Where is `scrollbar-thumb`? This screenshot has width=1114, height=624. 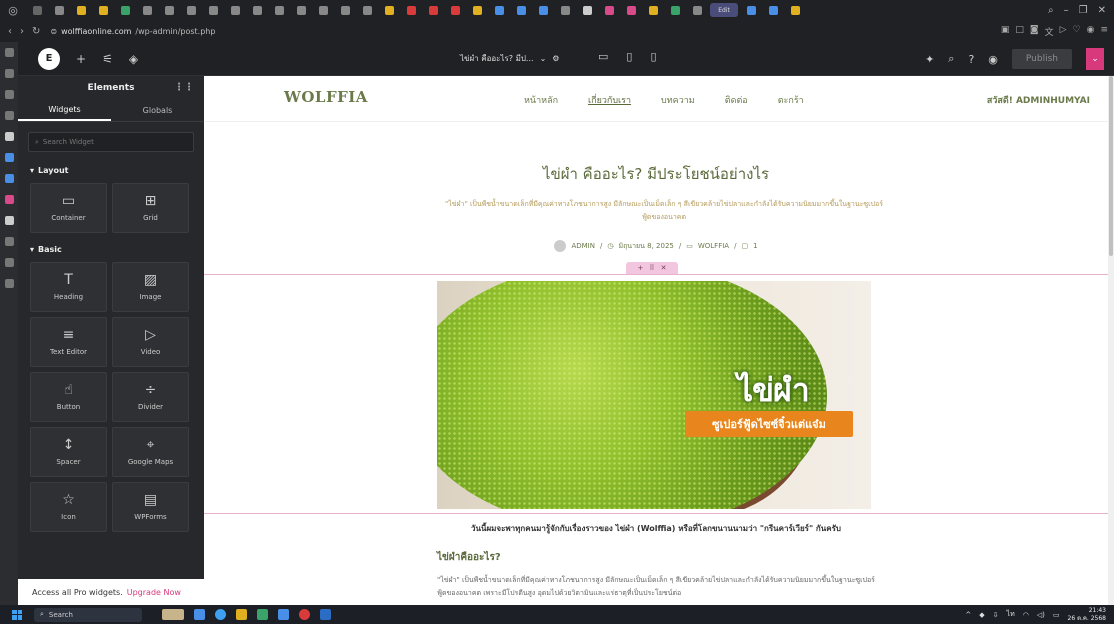 scrollbar-thumb is located at coordinates (1111, 166).